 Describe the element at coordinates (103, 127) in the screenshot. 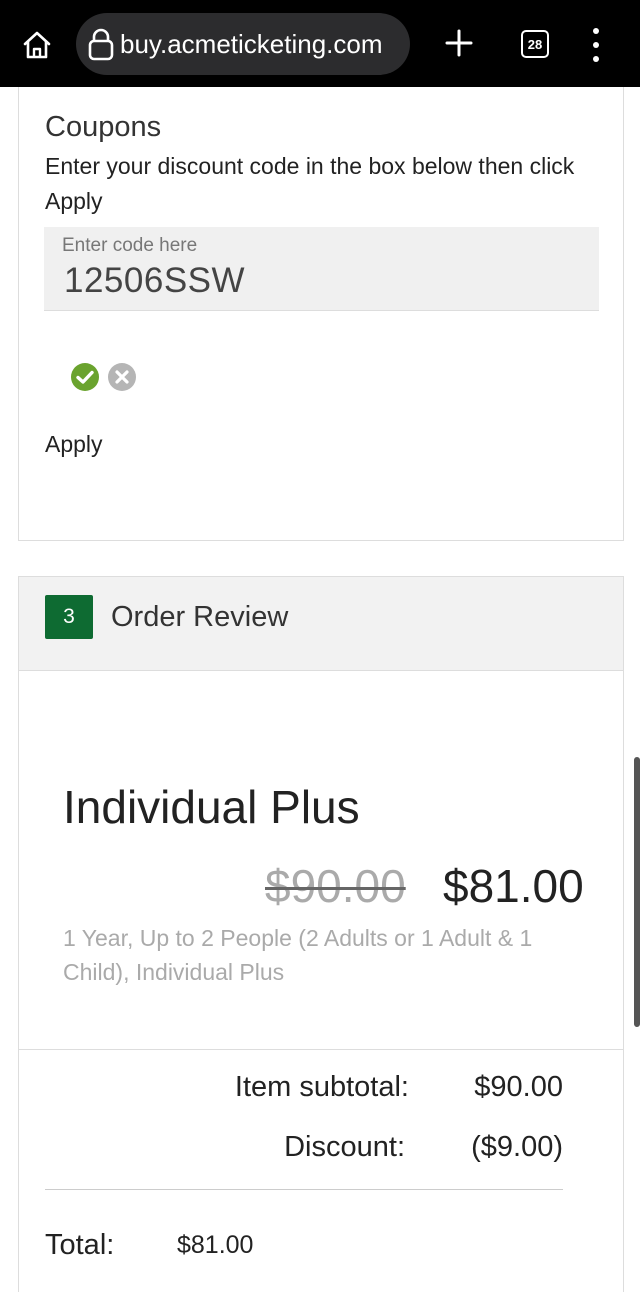

I see `coupons-title: Coupons` at that location.